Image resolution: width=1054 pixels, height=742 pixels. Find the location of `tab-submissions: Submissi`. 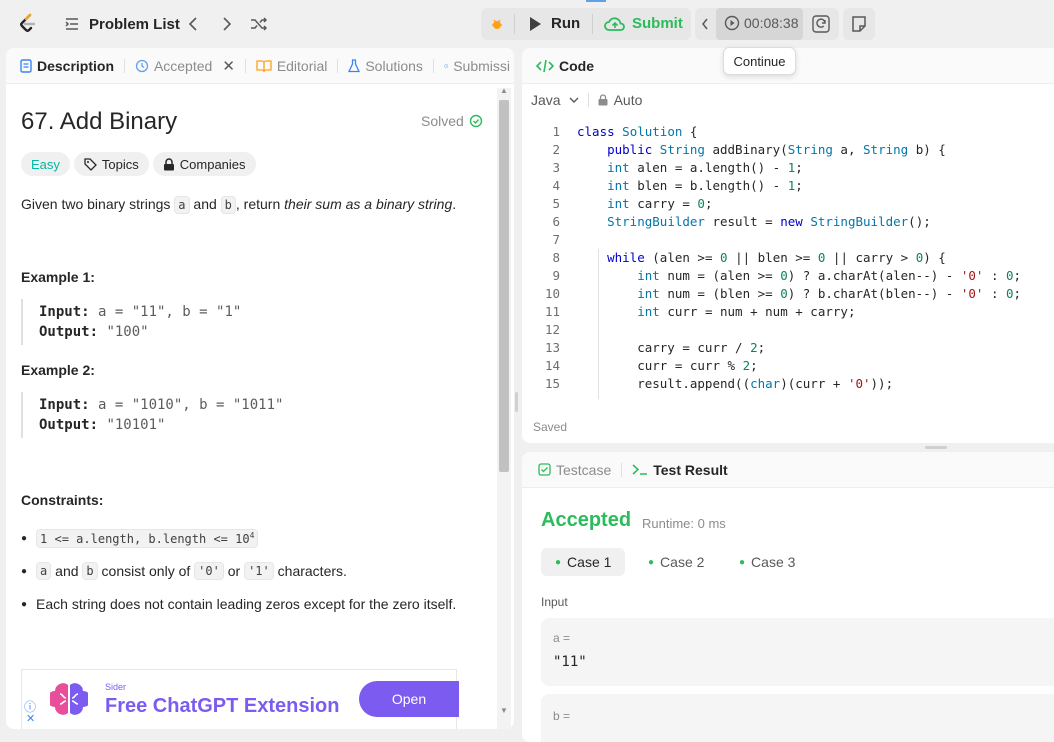

tab-submissions: Submissi is located at coordinates (477, 66).